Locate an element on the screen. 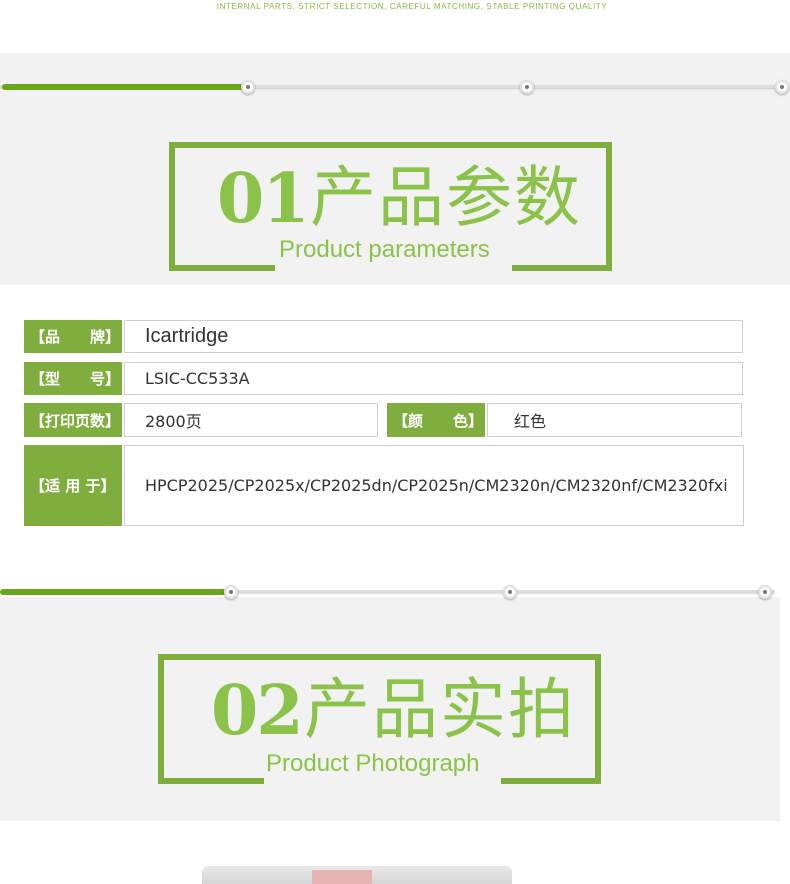 The image size is (790, 884). product-photo is located at coordinates (357, 875).